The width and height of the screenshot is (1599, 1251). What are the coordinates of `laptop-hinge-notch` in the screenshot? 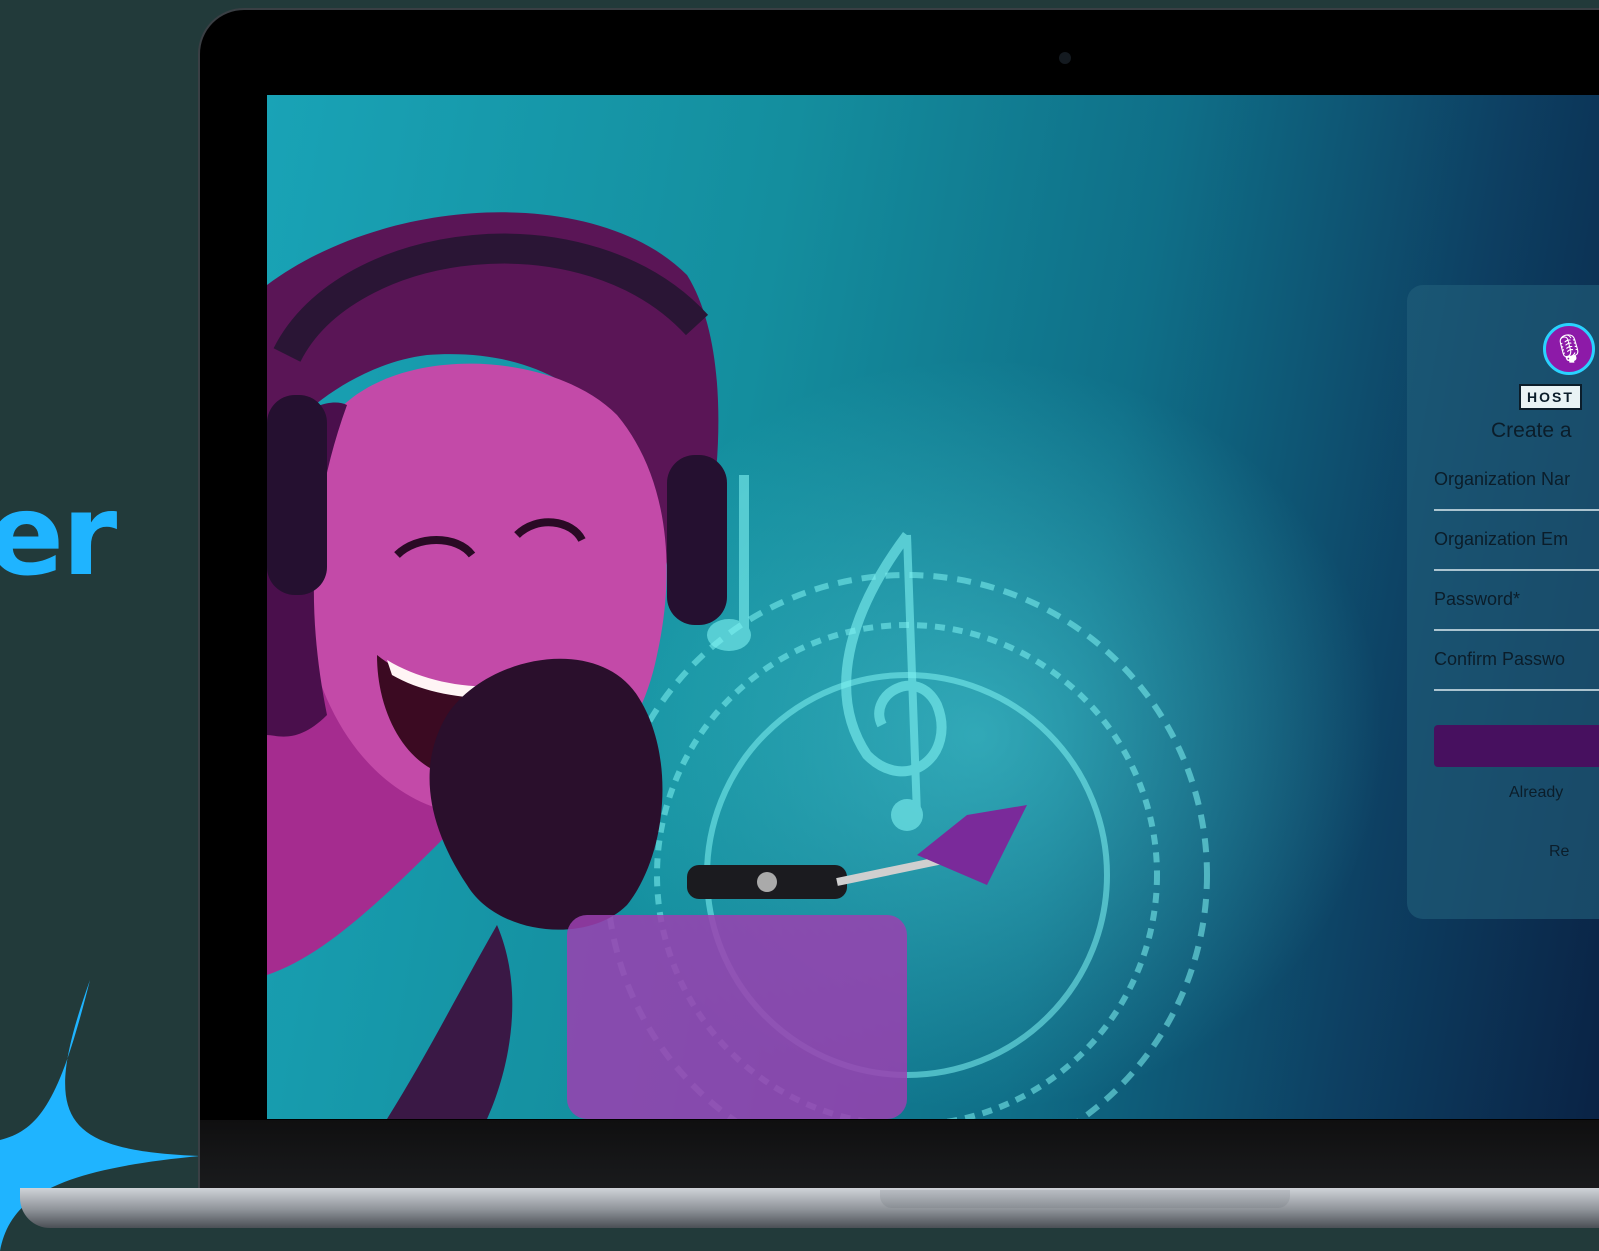 It's located at (1085, 1199).